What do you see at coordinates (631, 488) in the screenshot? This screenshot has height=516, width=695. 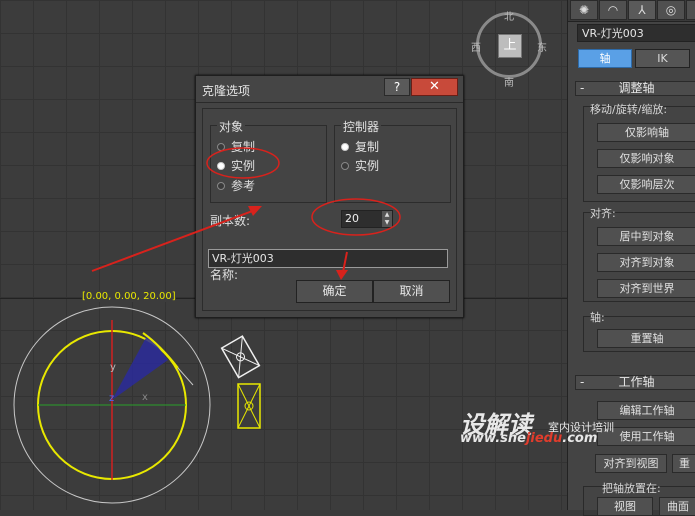 I see `place-group-label: 把轴放置在:` at bounding box center [631, 488].